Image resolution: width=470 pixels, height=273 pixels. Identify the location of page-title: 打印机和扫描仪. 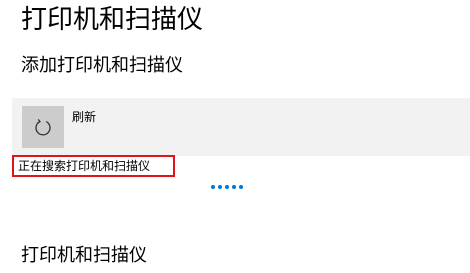
(112, 20).